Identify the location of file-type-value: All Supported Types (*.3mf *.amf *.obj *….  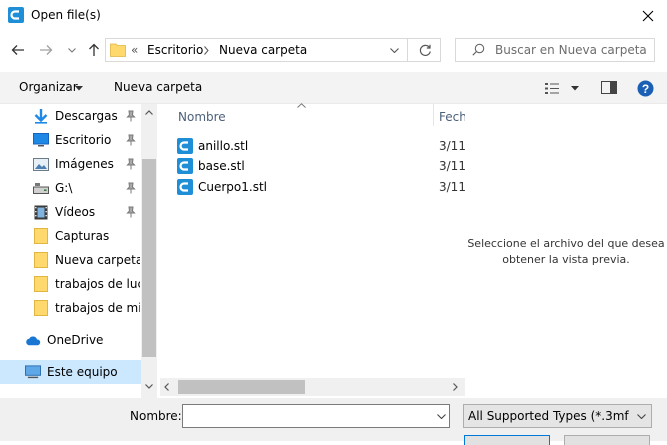
(550, 416).